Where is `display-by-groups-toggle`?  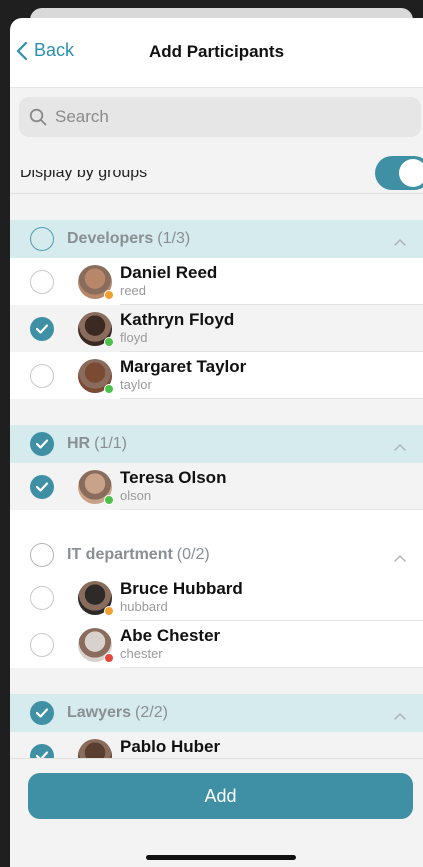 display-by-groups-toggle is located at coordinates (399, 173).